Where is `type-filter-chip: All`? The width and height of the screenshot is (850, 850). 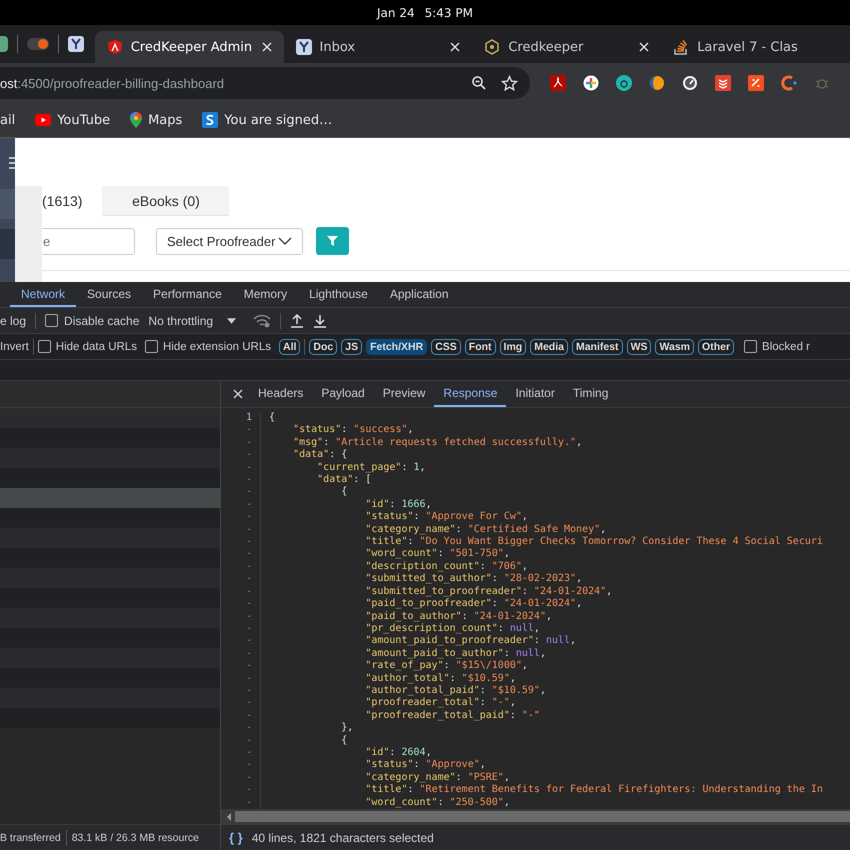 type-filter-chip: All is located at coordinates (289, 346).